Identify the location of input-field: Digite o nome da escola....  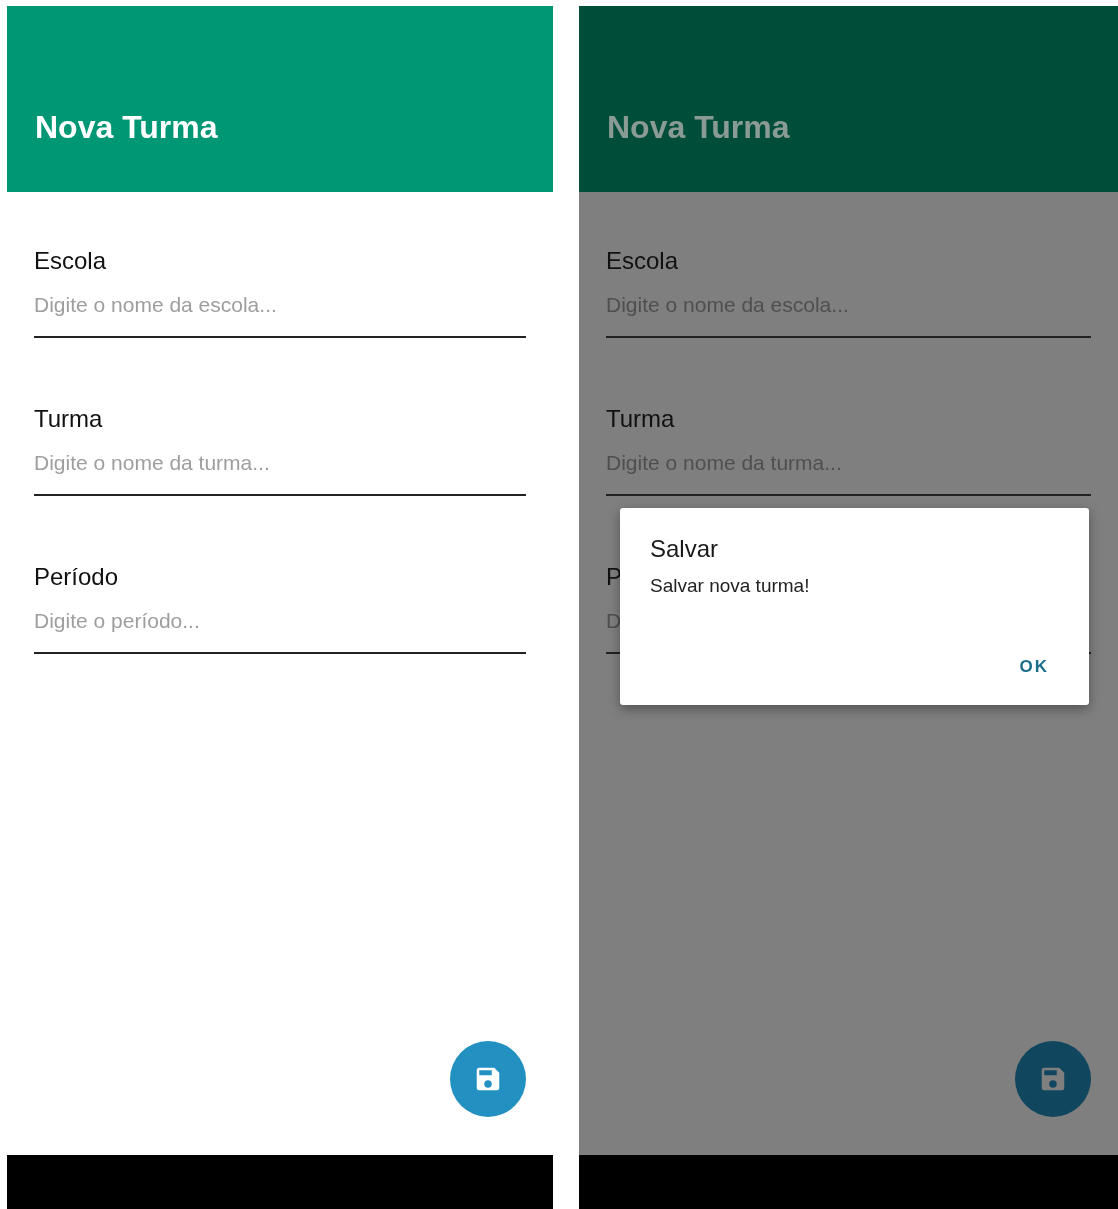
(280, 313).